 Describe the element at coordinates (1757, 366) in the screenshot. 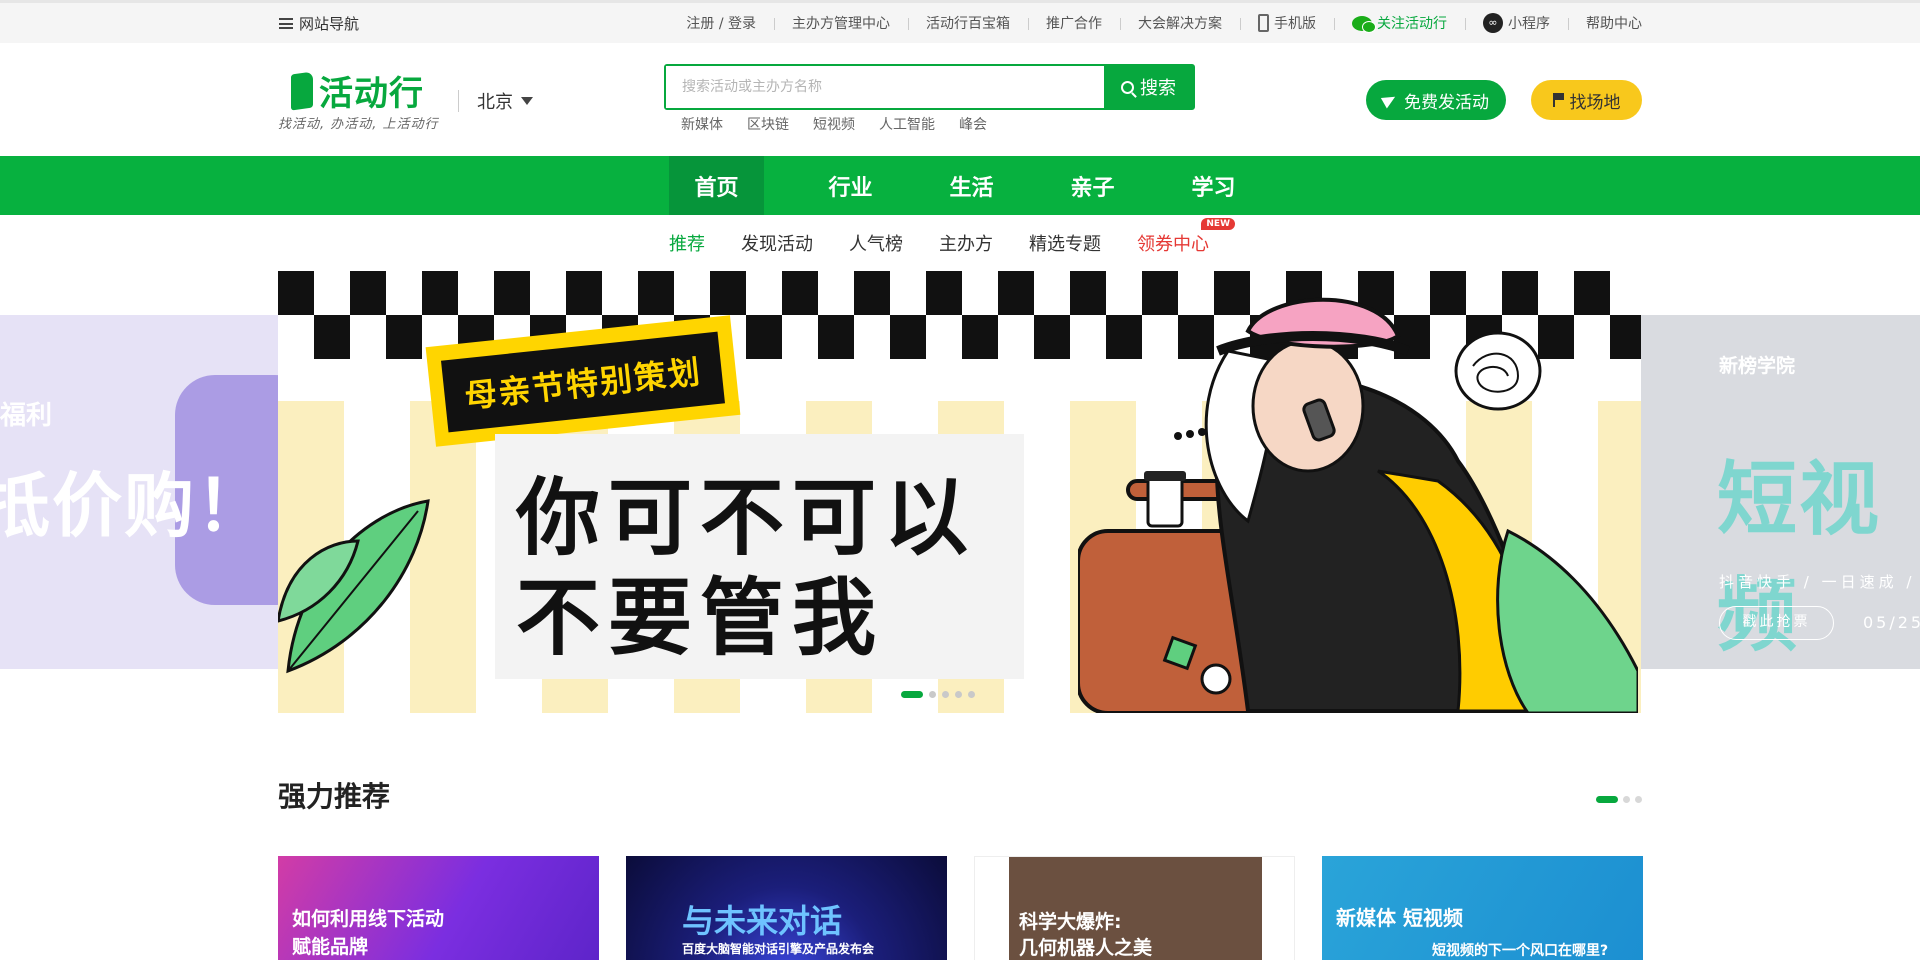

I see `next-banner-brand: 新榜学院` at that location.